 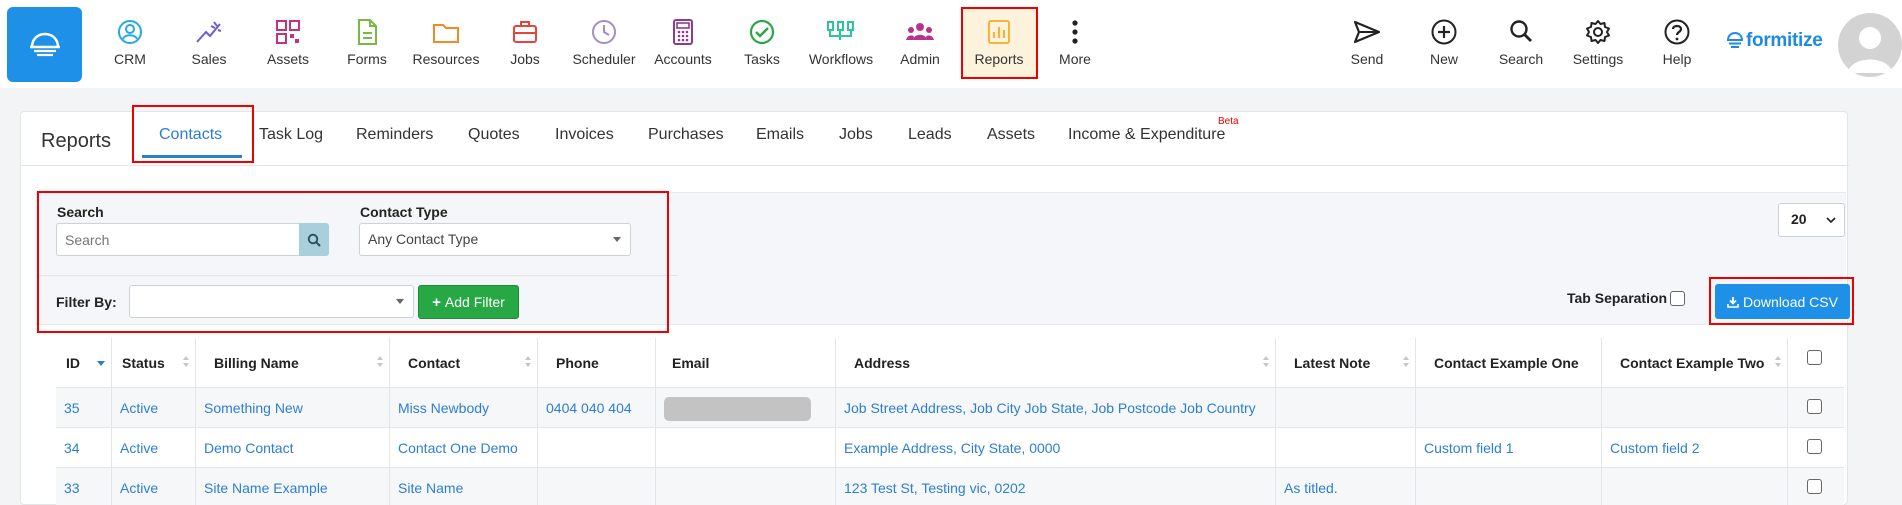 What do you see at coordinates (84, 363) in the screenshot?
I see `col-id: ID` at bounding box center [84, 363].